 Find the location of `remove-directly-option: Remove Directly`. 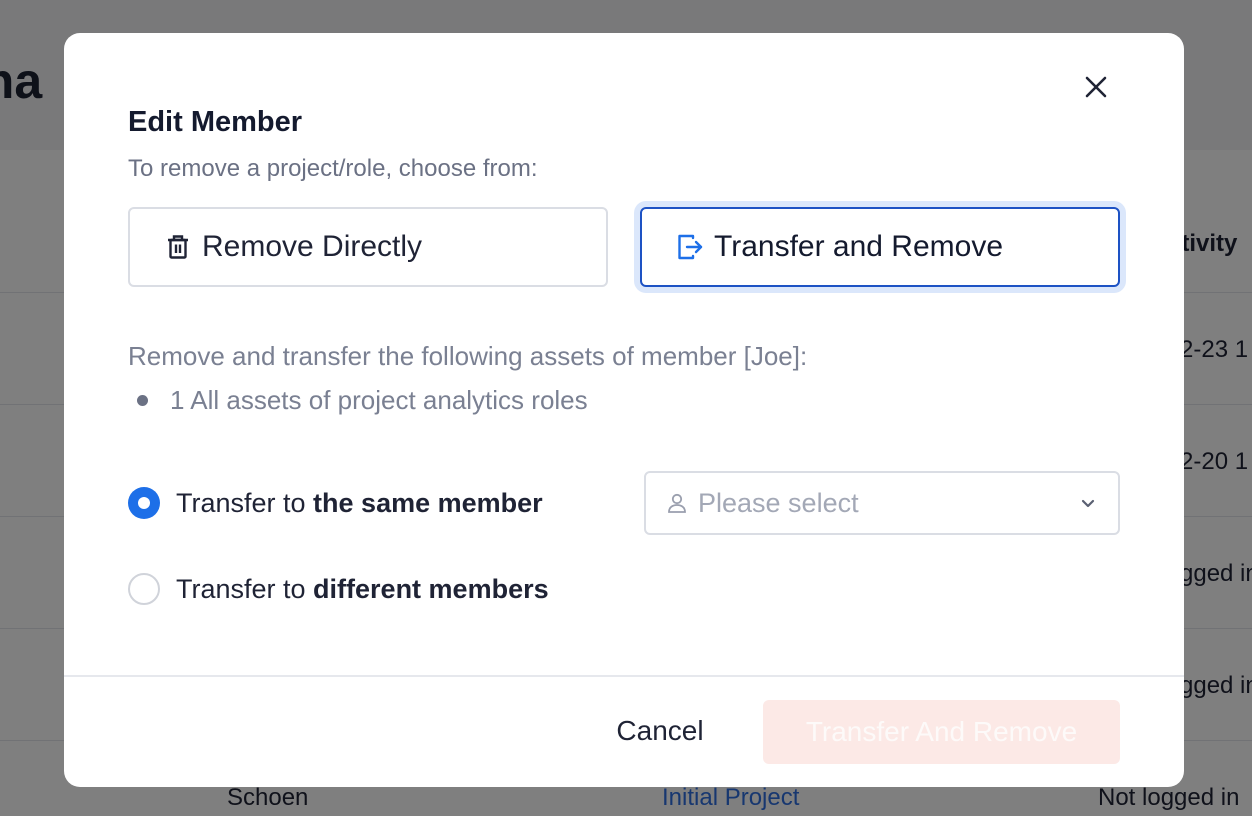

remove-directly-option: Remove Directly is located at coordinates (368, 247).